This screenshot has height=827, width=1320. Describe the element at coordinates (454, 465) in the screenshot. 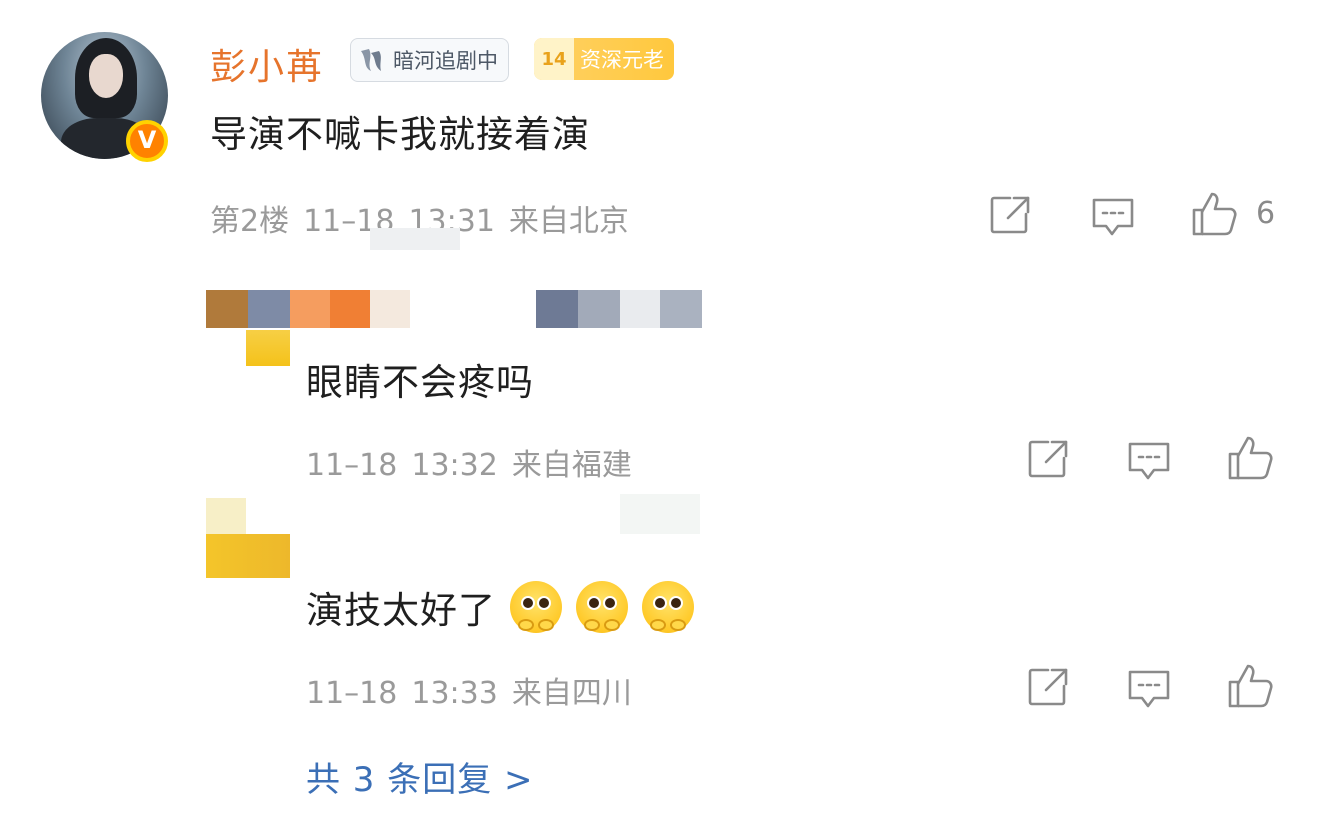

I see `reply-time: 13:32` at that location.